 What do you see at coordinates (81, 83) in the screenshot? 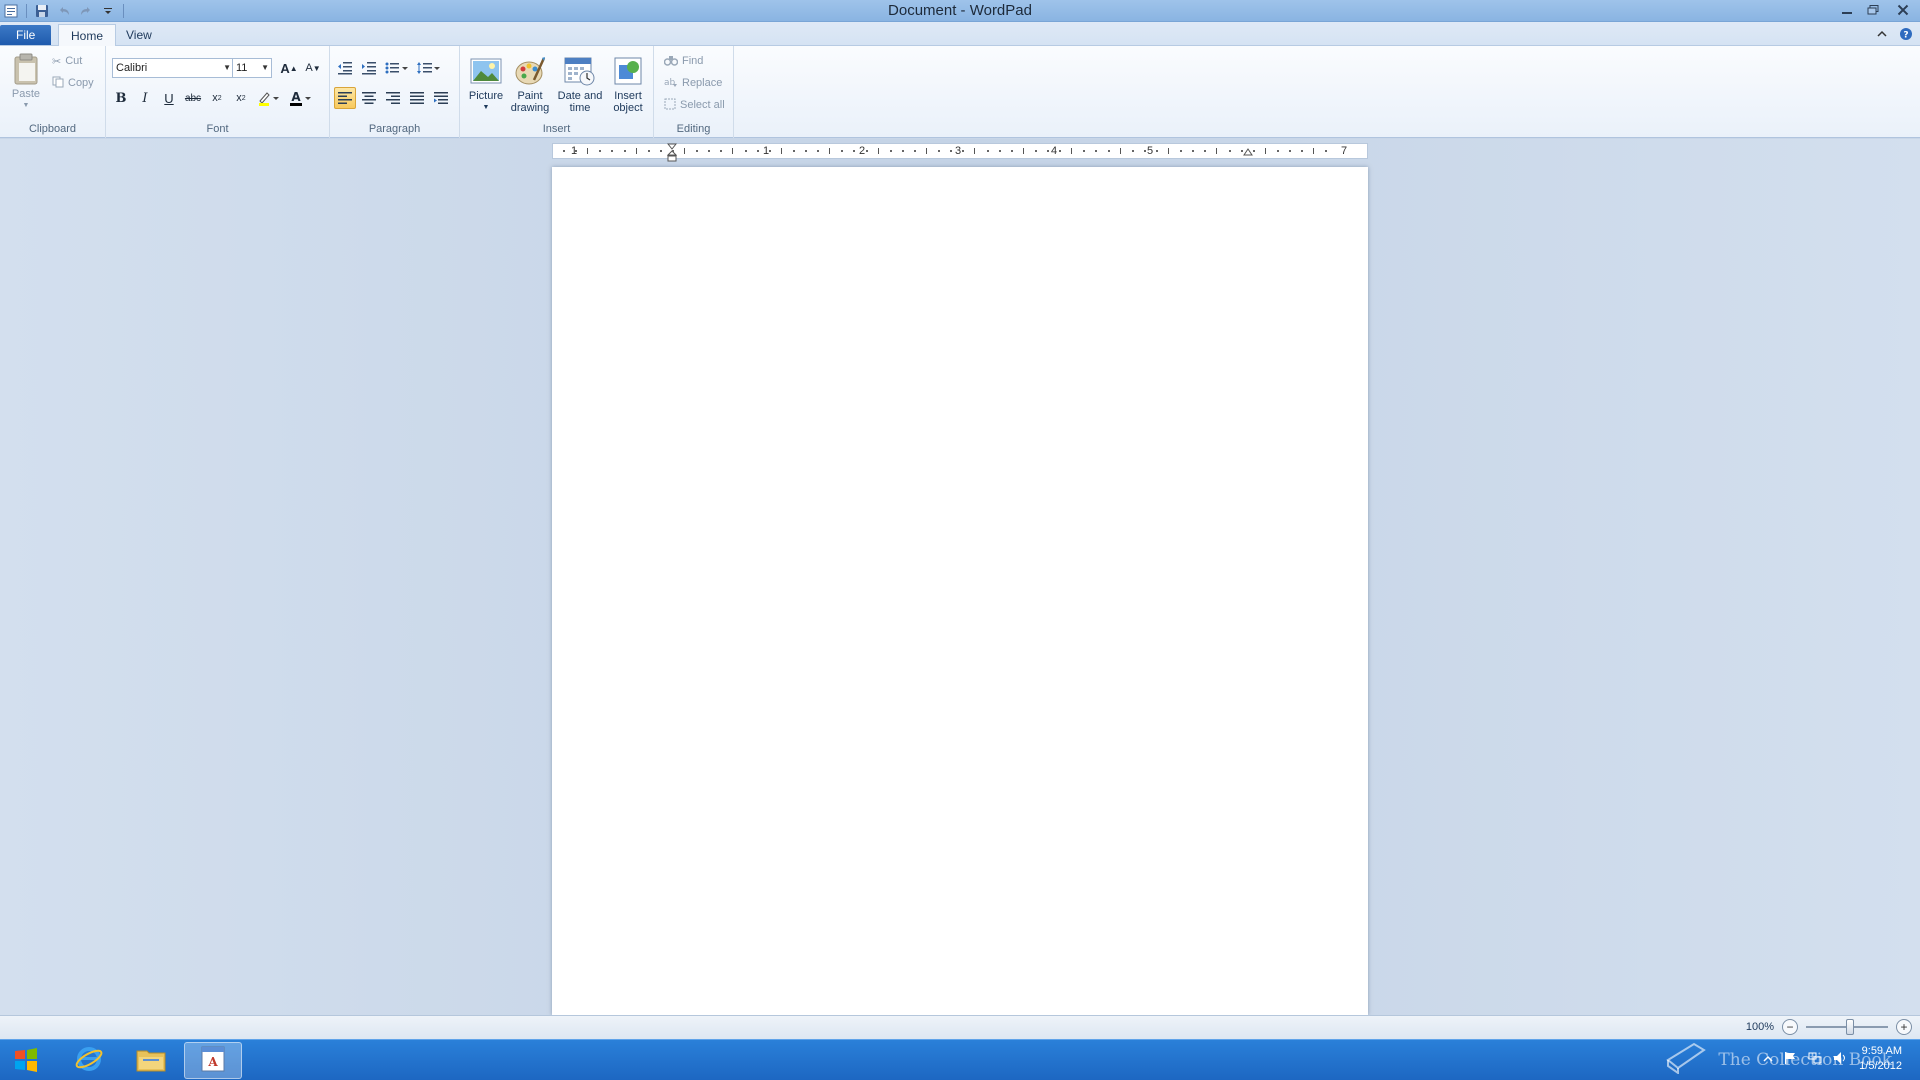
I see `copy-label: Copy` at bounding box center [81, 83].